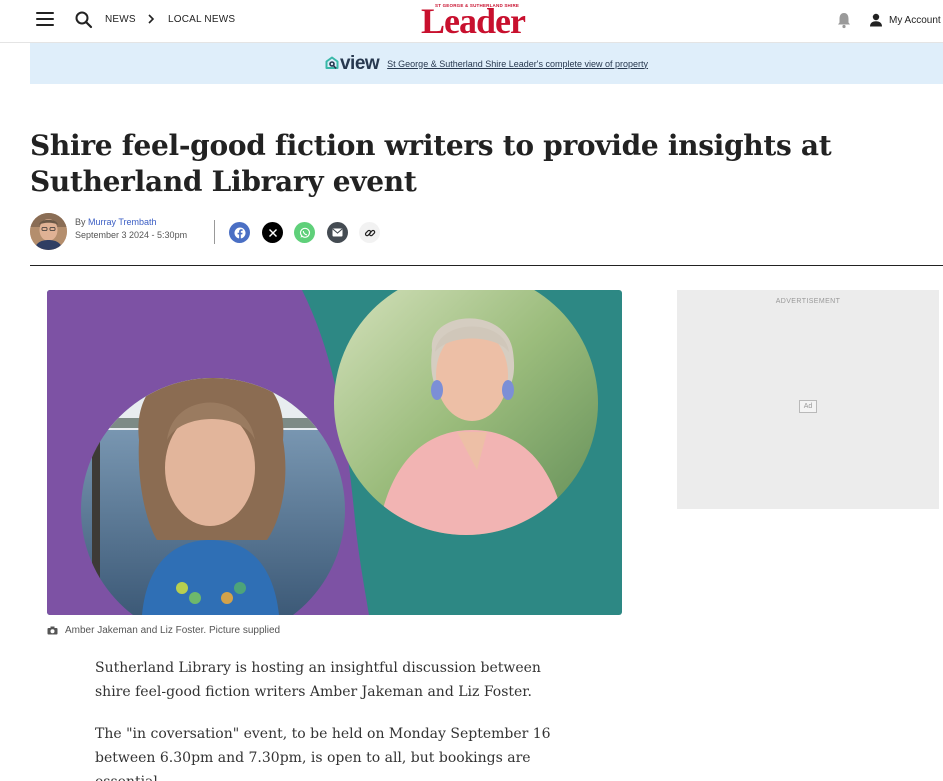  I want to click on email-icon, so click(337, 232).